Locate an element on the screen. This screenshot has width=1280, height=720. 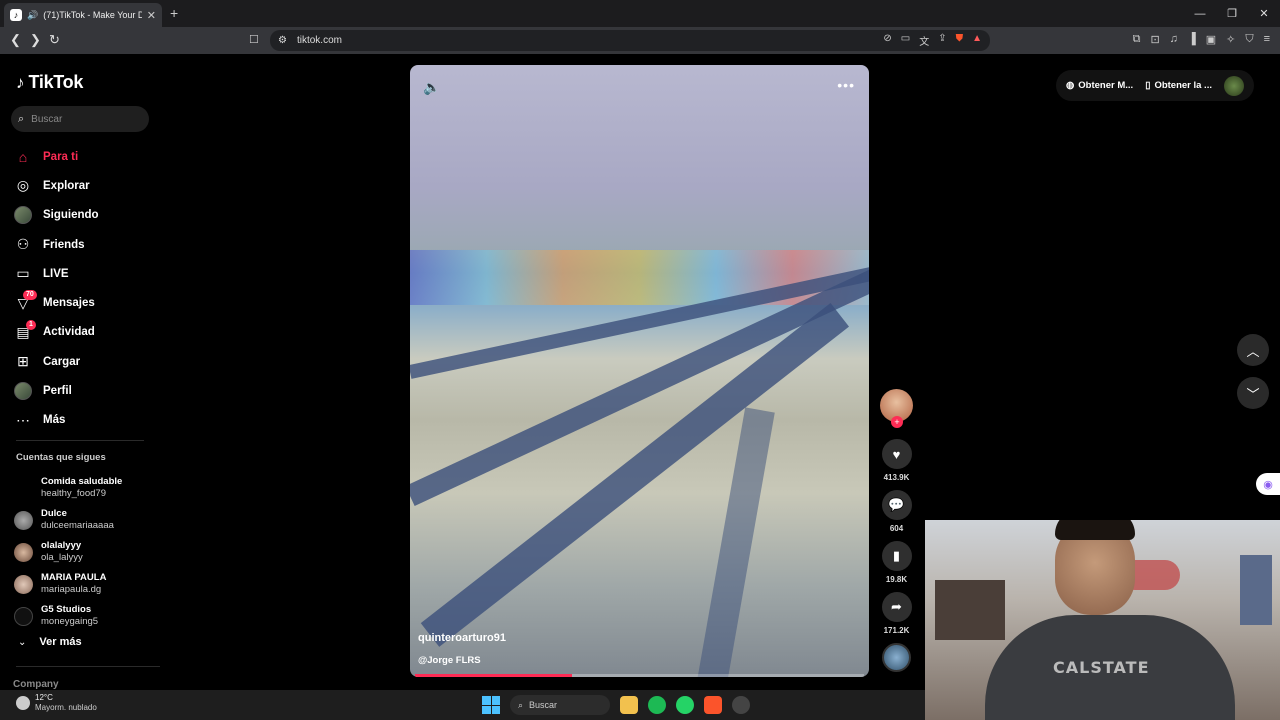
bookmark-icon: ☐ is located at coordinates (254, 39).